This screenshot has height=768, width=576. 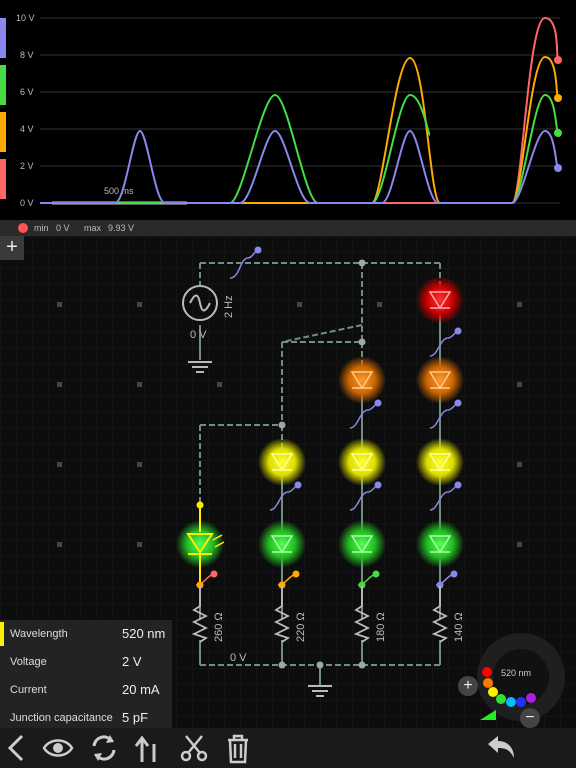 I want to click on min-value: 0 V, so click(x=63, y=228).